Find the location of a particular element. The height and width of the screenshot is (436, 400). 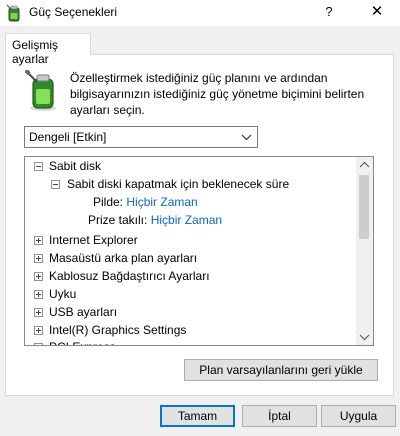

scroll-down-arrow-icon is located at coordinates (364, 336).